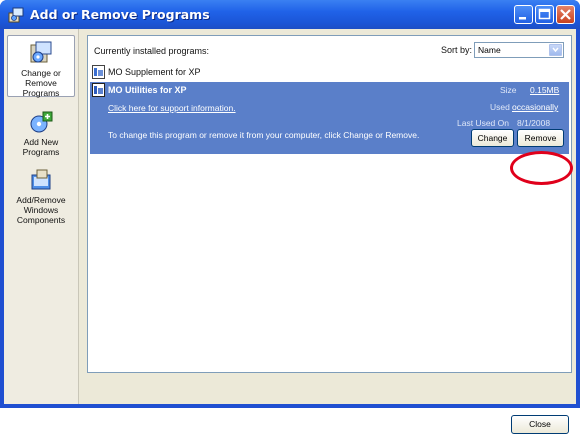 The image size is (580, 434). I want to click on sidebar-item-label: Add New Programs, so click(41, 147).